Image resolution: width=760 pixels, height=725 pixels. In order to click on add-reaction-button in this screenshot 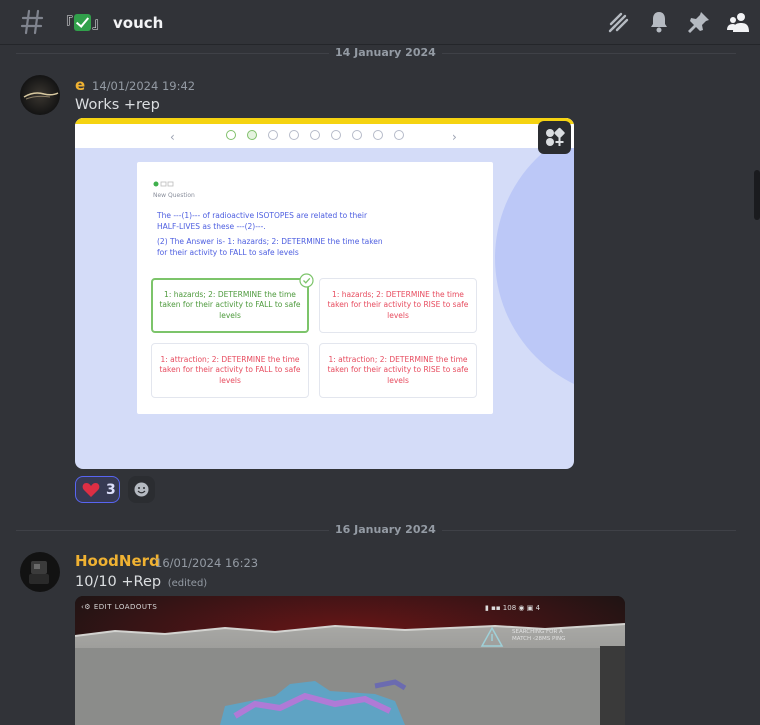, I will do `click(141, 489)`.